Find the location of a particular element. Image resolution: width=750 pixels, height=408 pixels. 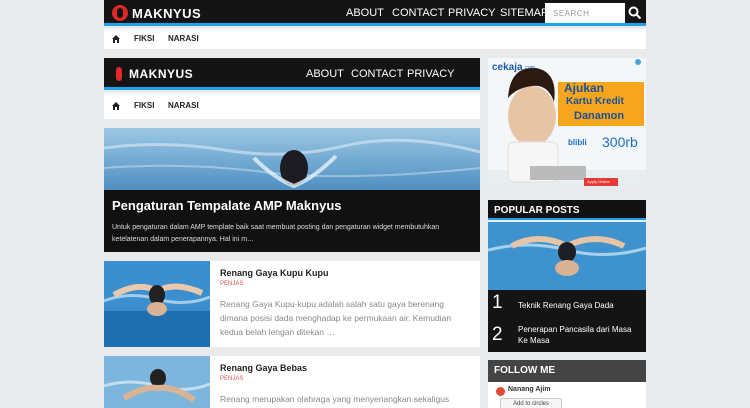

popular-post-item: 2 Penerapan Pancasila dari Masa Ke Masa is located at coordinates (567, 337).